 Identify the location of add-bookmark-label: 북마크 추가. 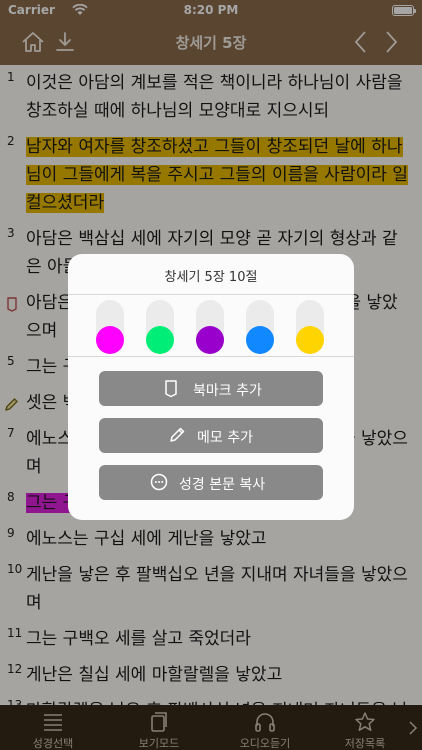
(227, 391).